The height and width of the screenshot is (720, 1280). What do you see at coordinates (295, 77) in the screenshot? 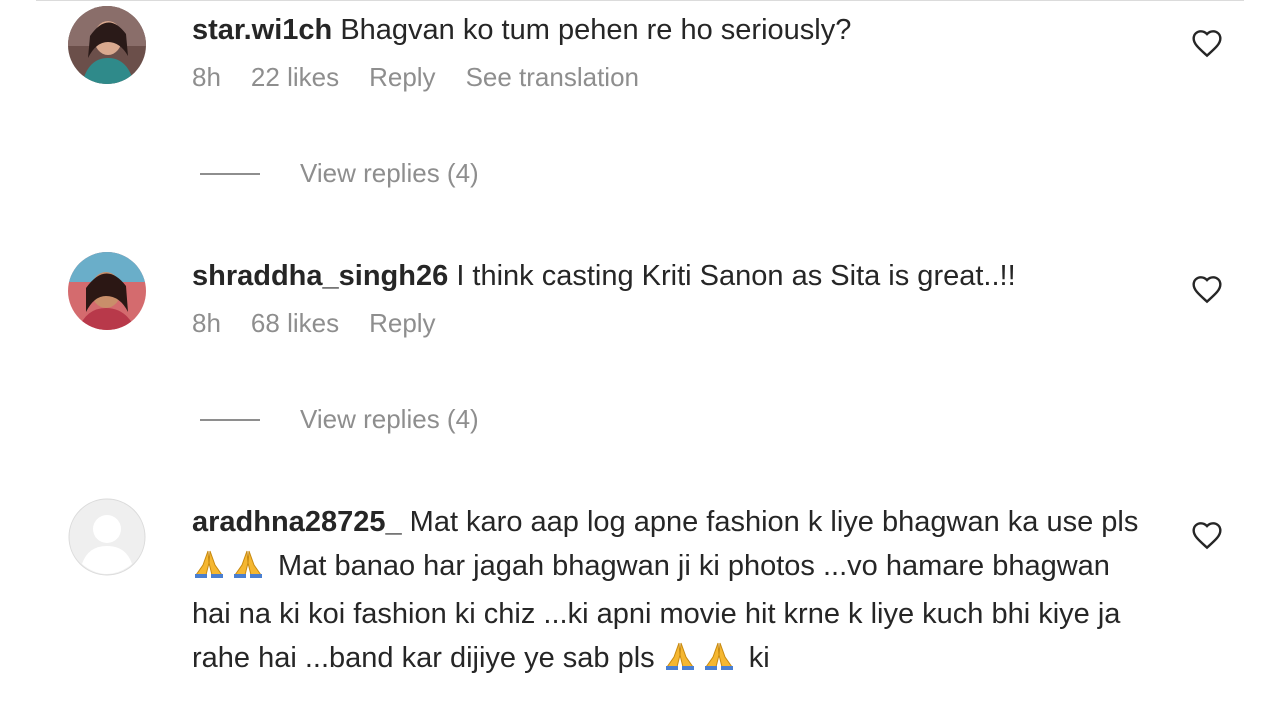
I see `likes-count: 22 likes` at bounding box center [295, 77].